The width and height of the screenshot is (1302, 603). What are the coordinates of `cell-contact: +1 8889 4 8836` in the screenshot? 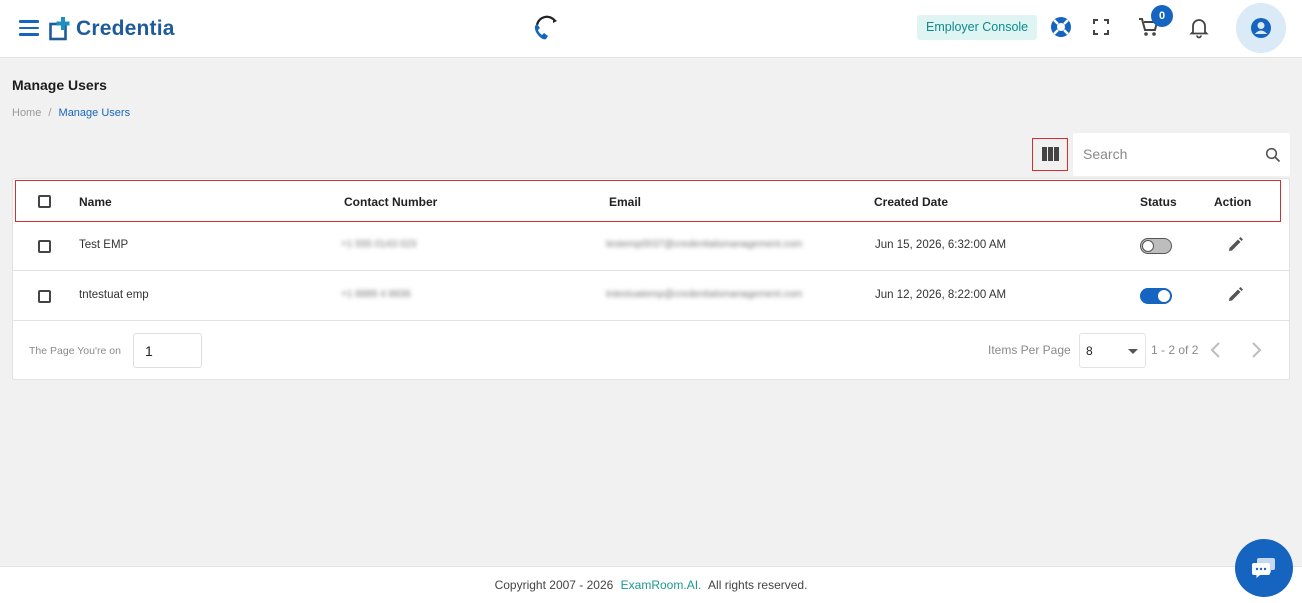 It's located at (376, 294).